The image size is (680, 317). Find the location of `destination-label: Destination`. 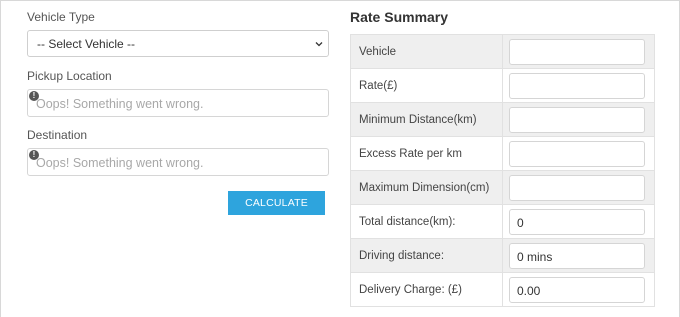

destination-label: Destination is located at coordinates (57, 135).